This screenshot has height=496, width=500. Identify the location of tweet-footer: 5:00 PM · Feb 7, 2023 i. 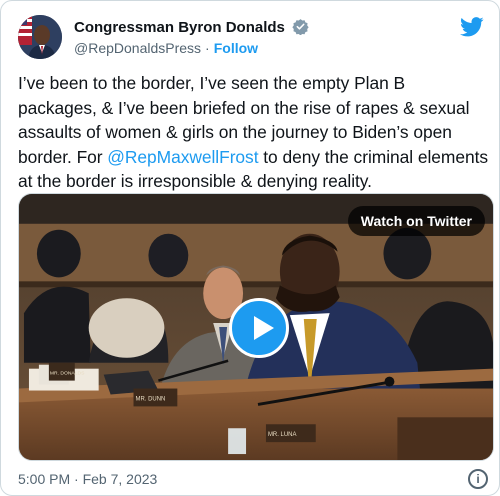
(253, 479).